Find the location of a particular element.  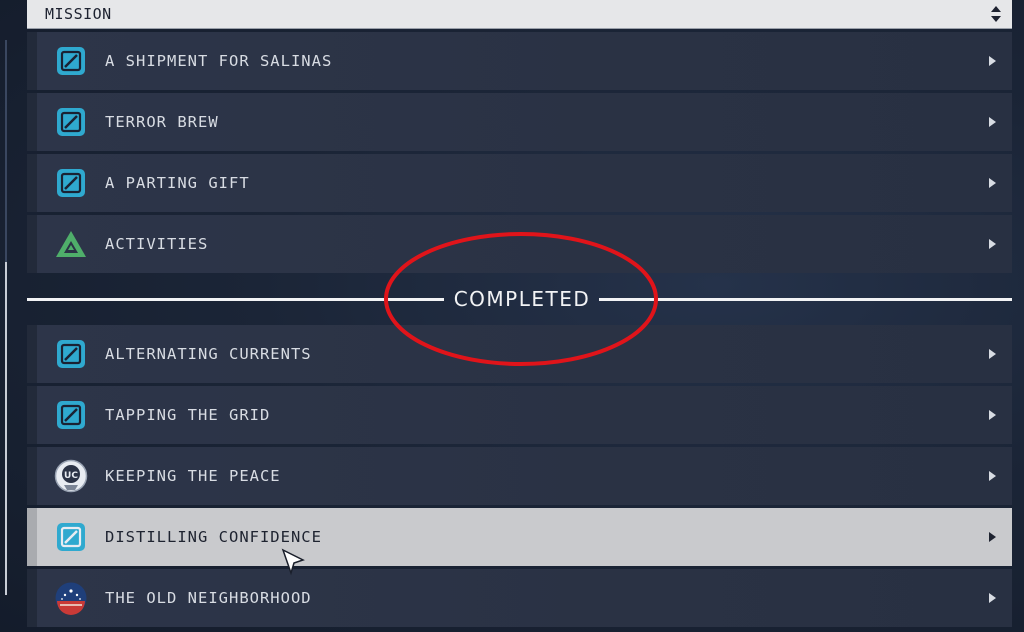

mission-label: TERROR BREW is located at coordinates (162, 122).